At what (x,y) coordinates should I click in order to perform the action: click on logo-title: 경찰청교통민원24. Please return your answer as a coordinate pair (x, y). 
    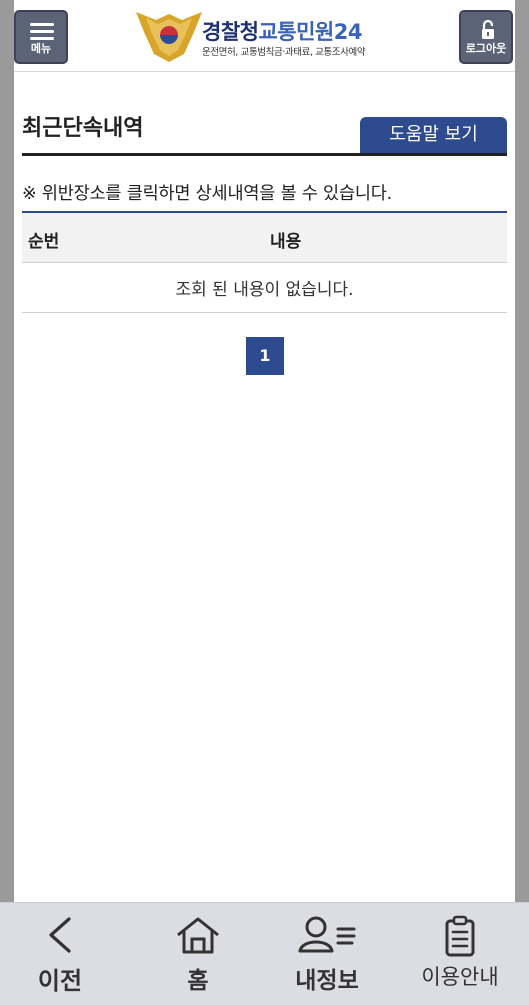
    Looking at the image, I should click on (282, 31).